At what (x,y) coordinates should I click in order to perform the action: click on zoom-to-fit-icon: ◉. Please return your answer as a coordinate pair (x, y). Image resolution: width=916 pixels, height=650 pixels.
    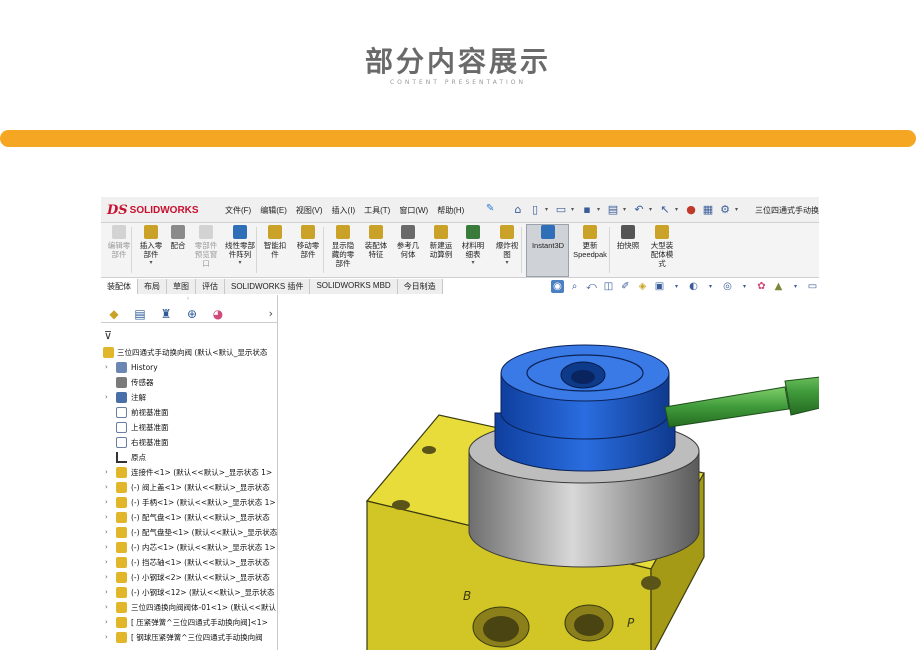
    Looking at the image, I should click on (557, 286).